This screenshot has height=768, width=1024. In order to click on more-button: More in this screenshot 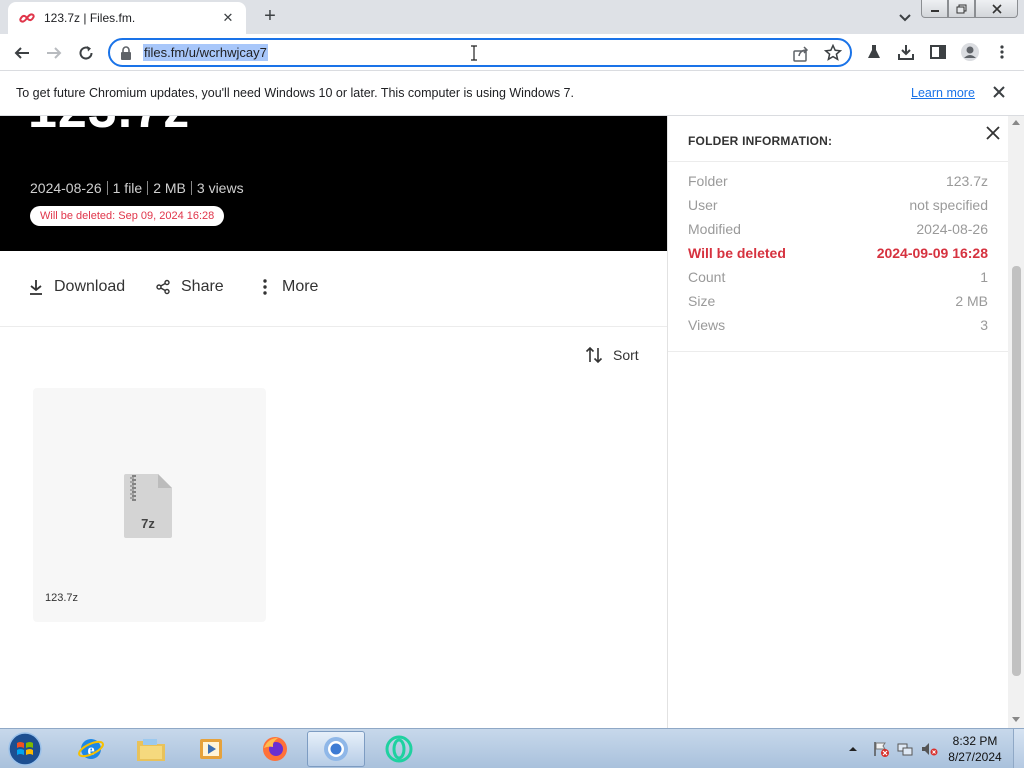, I will do `click(288, 287)`.